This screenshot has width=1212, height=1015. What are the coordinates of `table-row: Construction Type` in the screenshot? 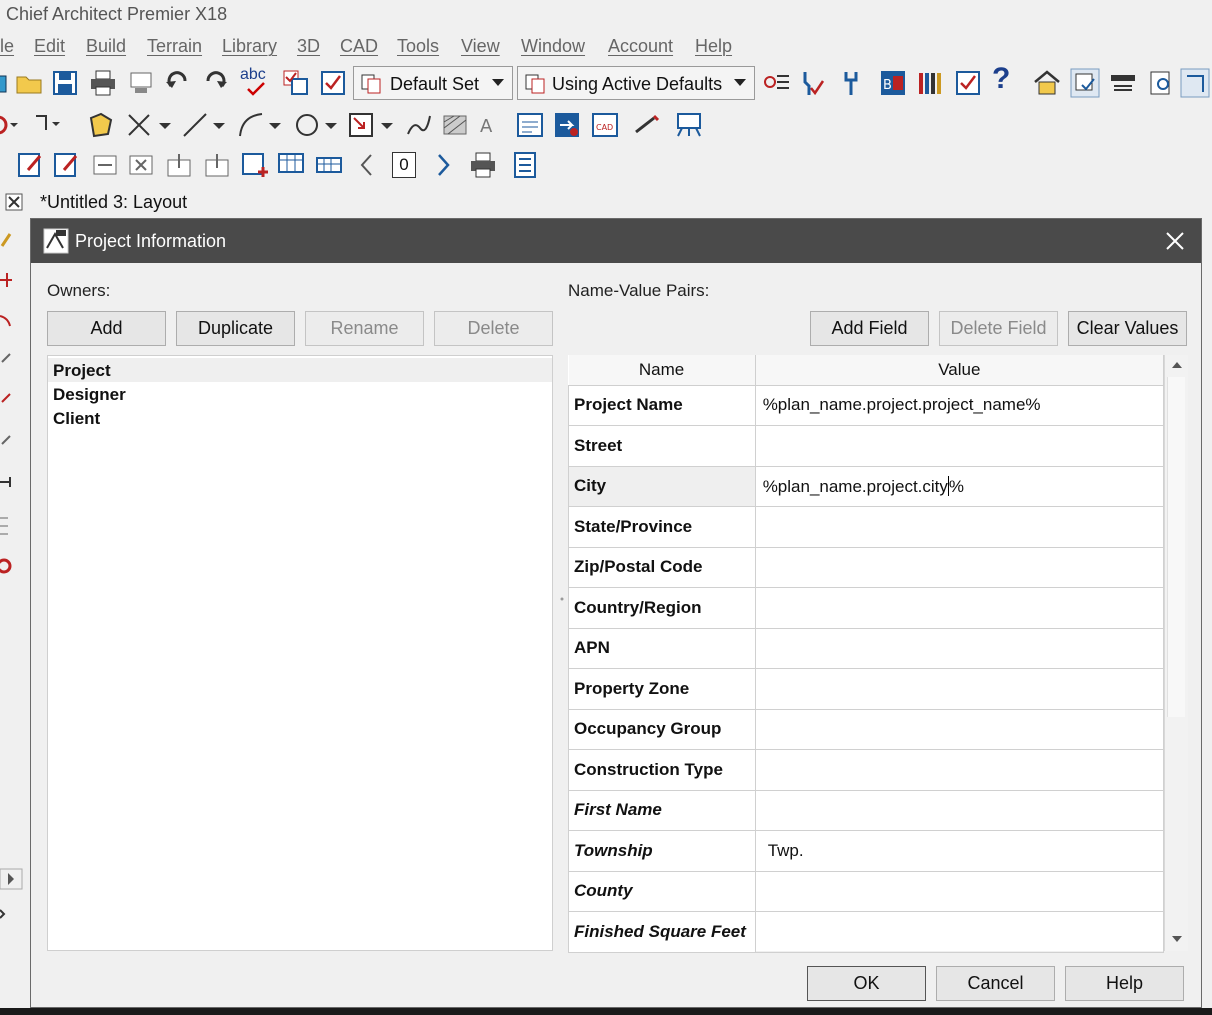 It's located at (866, 770).